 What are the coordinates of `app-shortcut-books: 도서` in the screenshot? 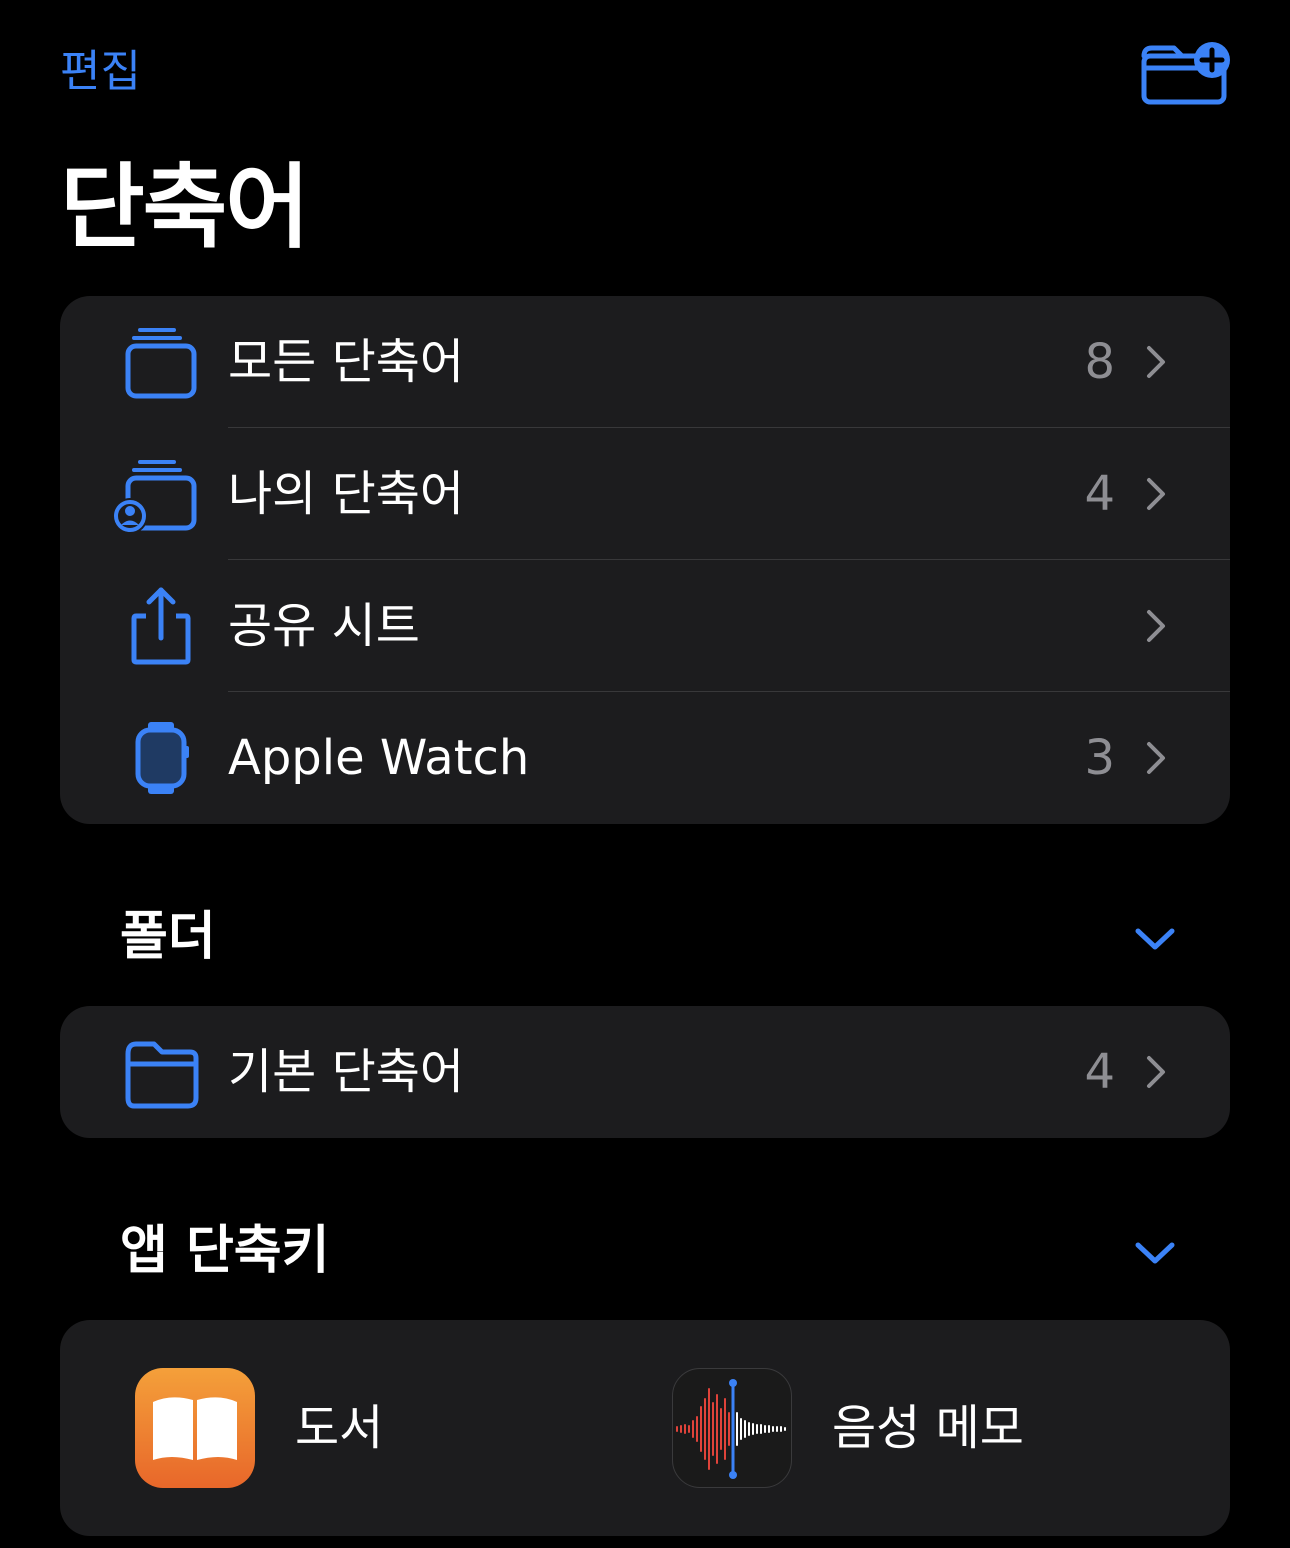 It's located at (385, 1428).